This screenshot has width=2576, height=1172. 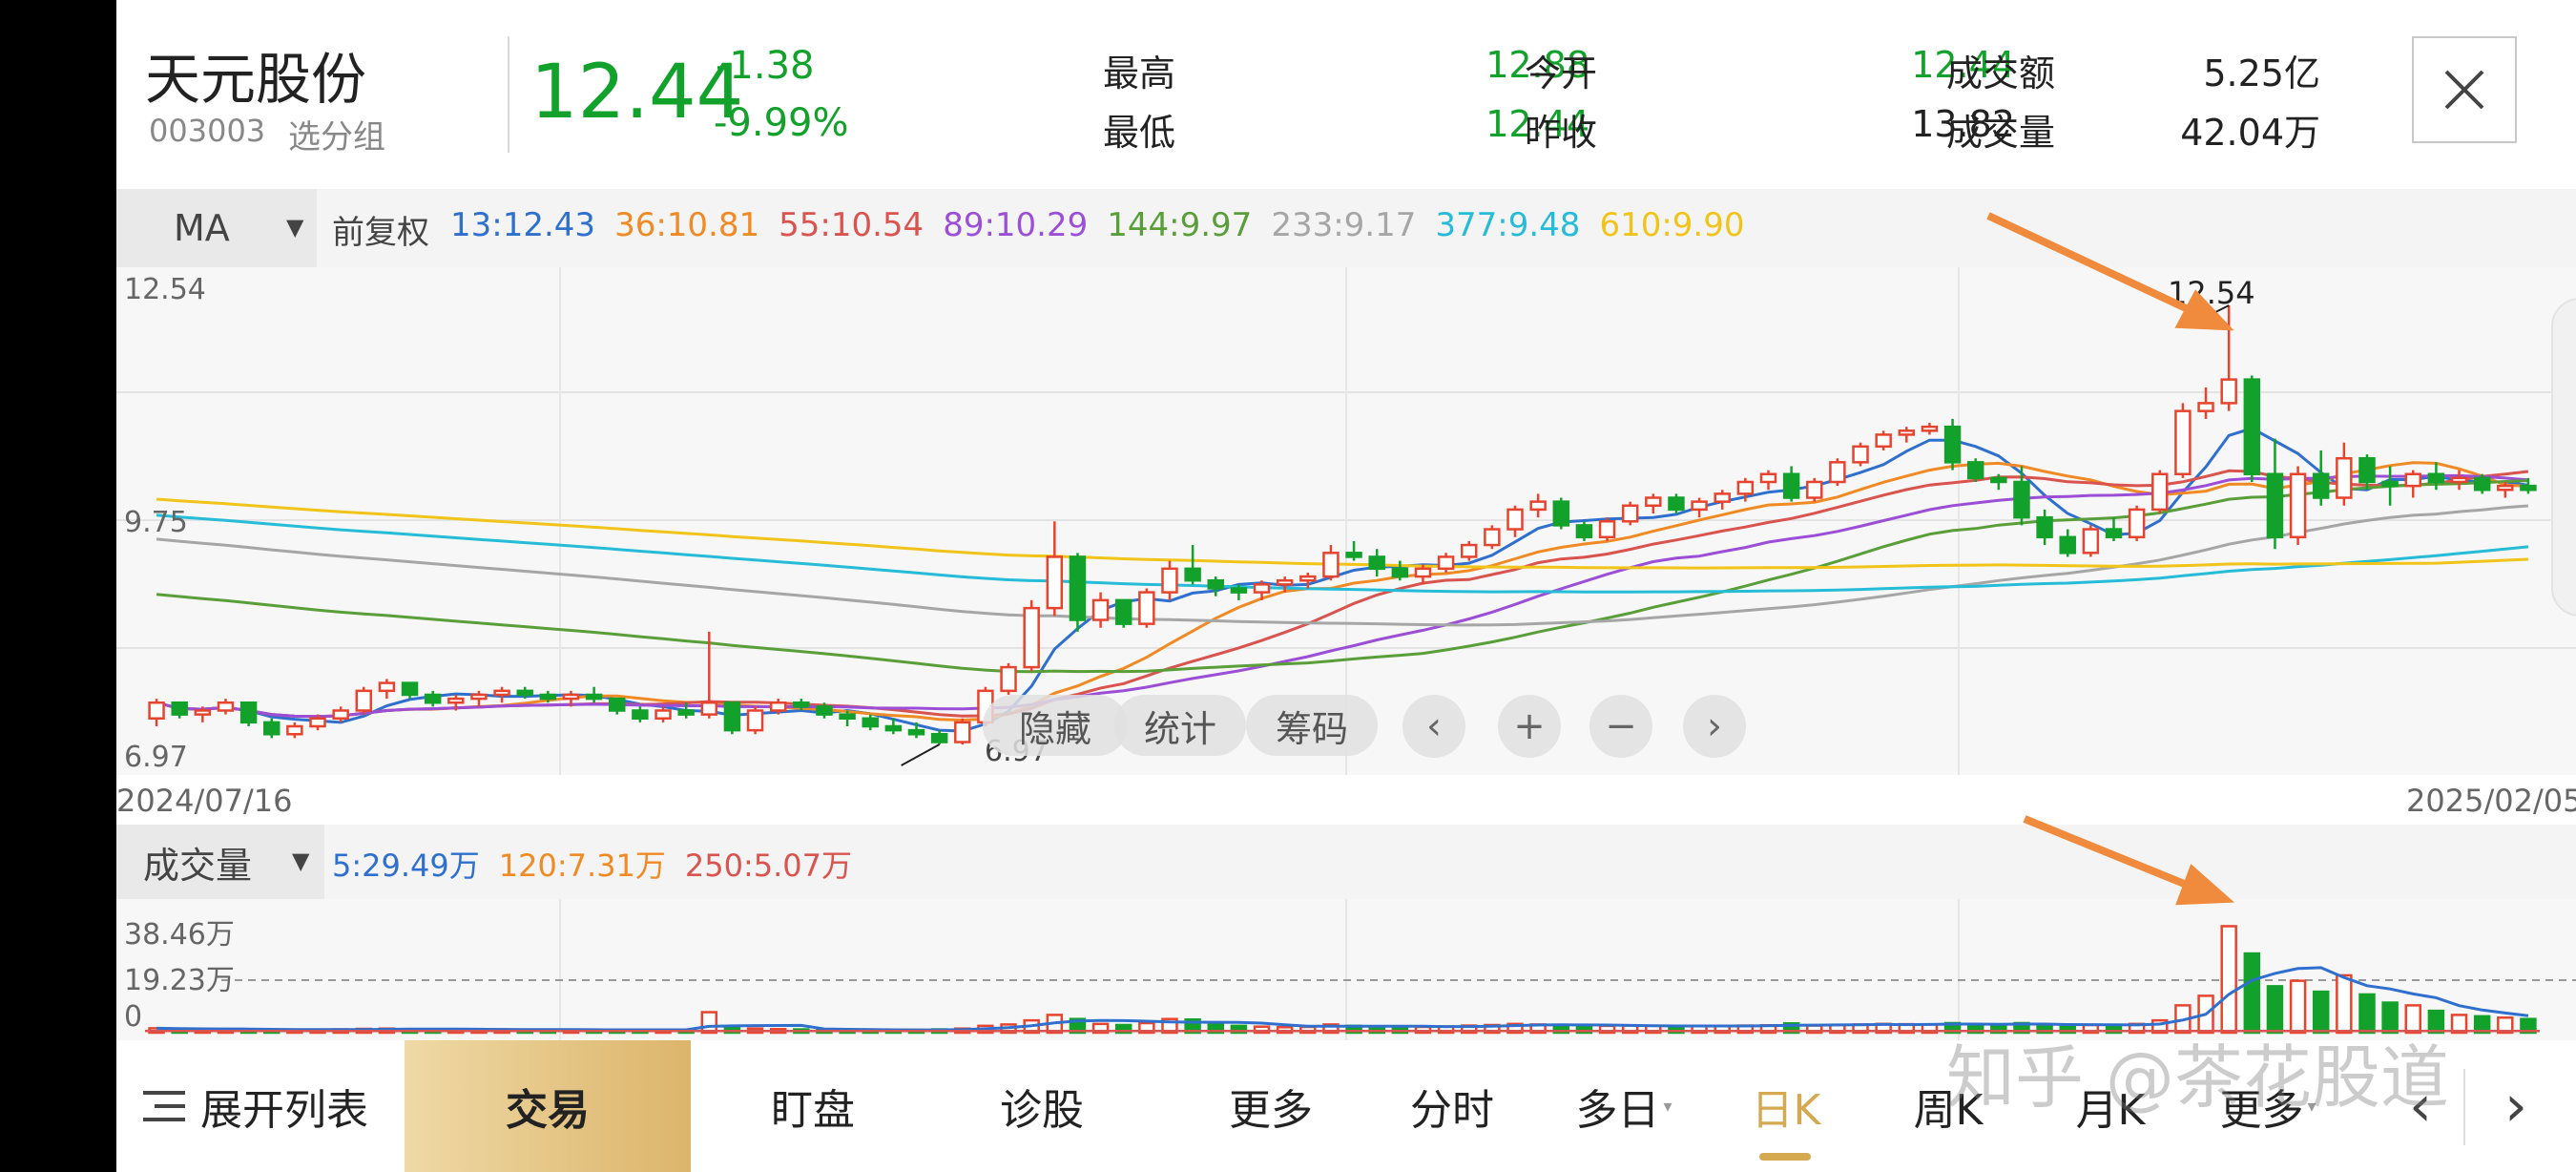 I want to click on volume-selector: 成交量 ▼, so click(x=220, y=862).